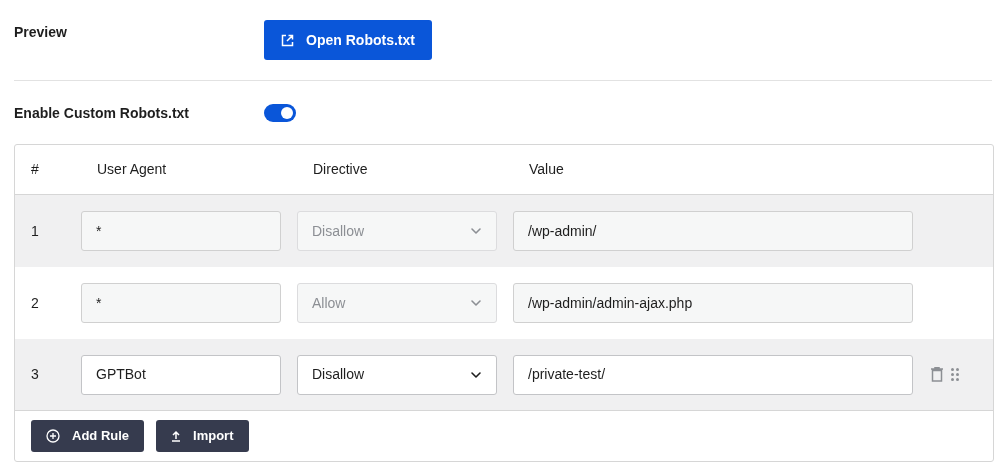 The width and height of the screenshot is (1006, 475). I want to click on section-label: Preview, so click(41, 32).